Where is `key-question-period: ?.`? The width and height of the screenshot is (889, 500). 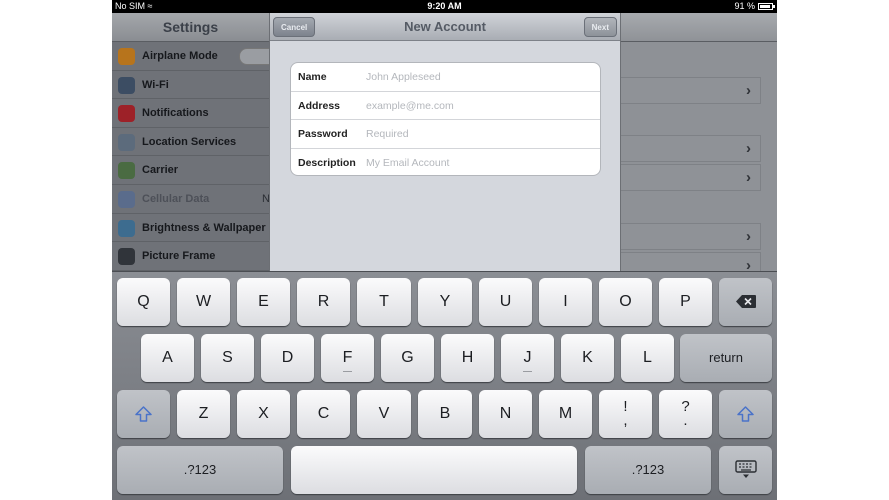 key-question-period: ?. is located at coordinates (685, 414).